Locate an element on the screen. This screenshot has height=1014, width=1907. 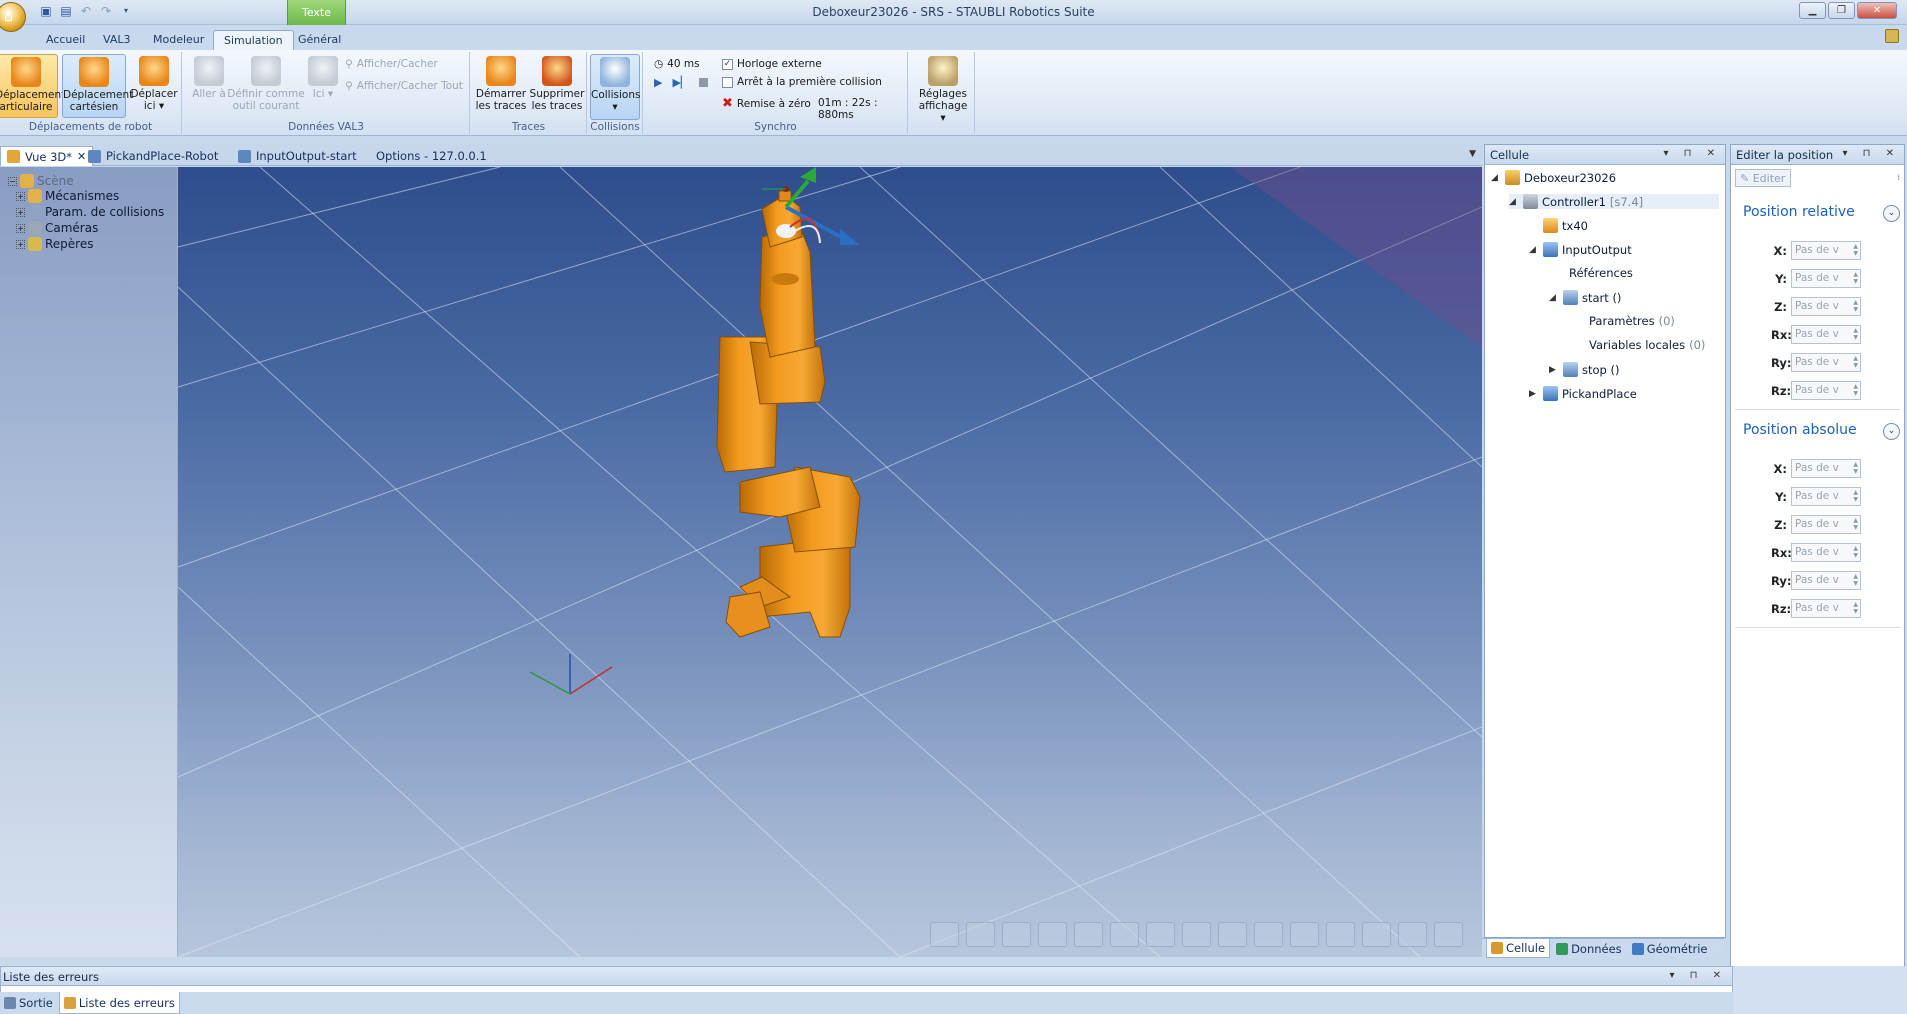
show-hide-all-button: ⚲ Afficher/Cacher Tout is located at coordinates (404, 86).